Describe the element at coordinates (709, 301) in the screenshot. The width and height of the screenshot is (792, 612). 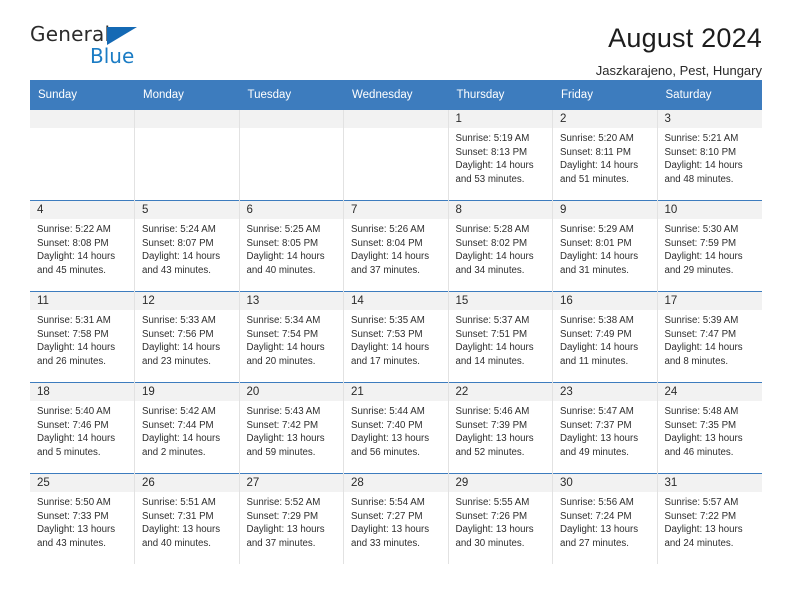
I see `day-number: 17` at that location.